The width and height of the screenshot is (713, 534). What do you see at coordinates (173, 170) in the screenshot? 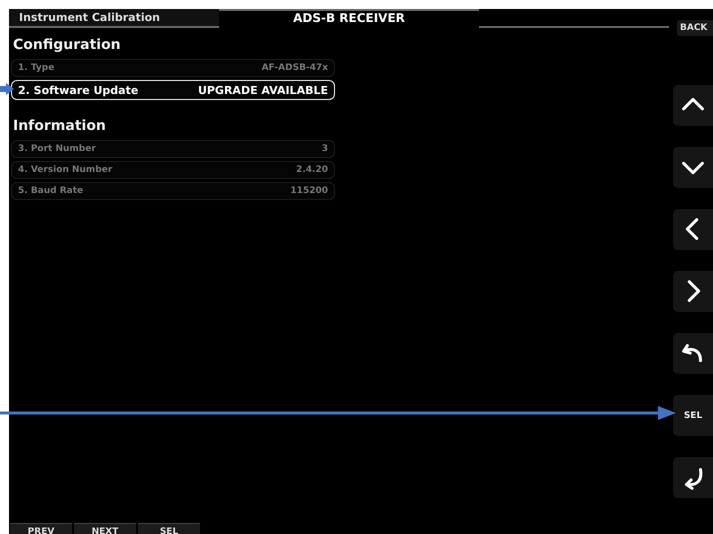
I see `setting-row: 4. Version Number 2.4.20` at bounding box center [173, 170].